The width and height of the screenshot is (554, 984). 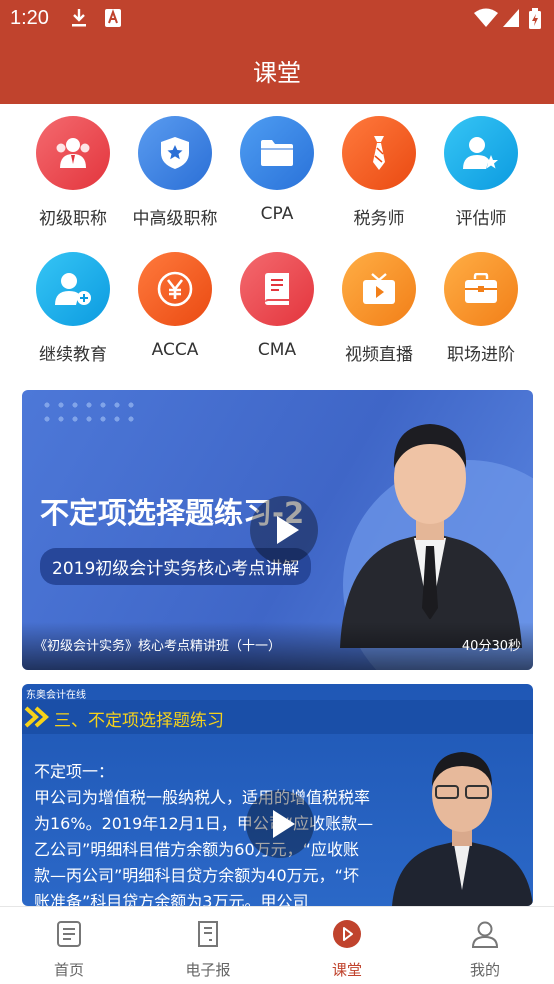 I want to click on status-bar: 1:20, so click(x=277, y=19).